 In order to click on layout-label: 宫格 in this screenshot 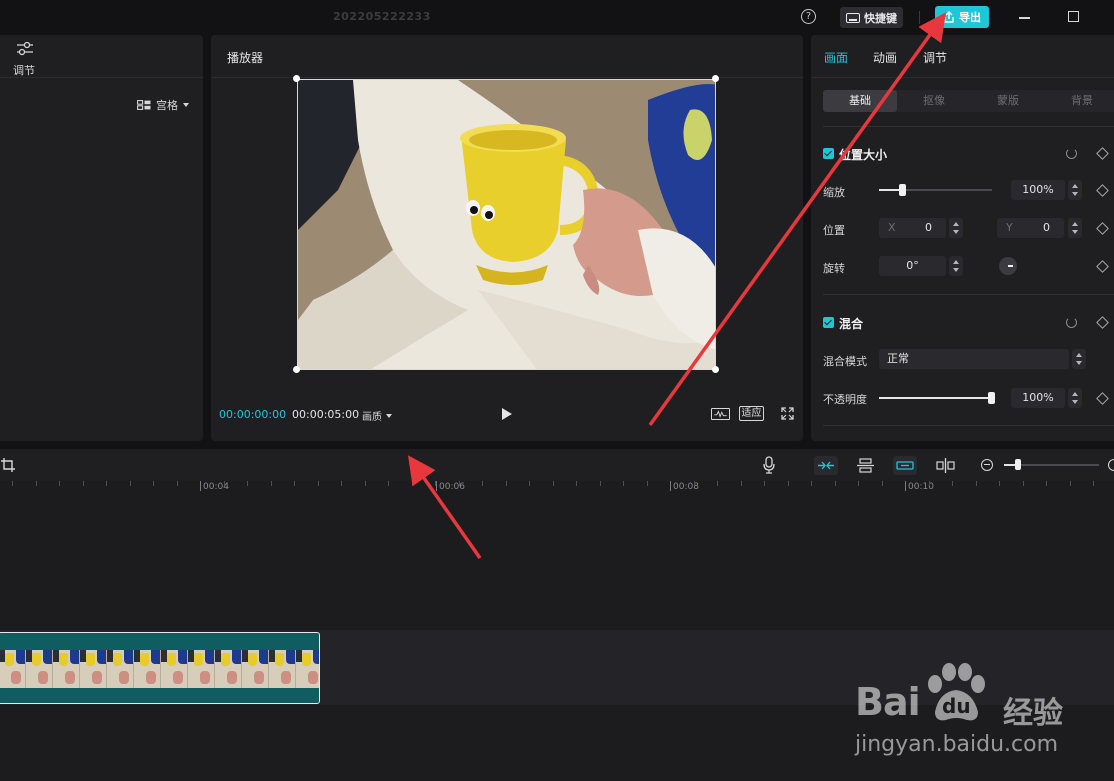, I will do `click(167, 105)`.